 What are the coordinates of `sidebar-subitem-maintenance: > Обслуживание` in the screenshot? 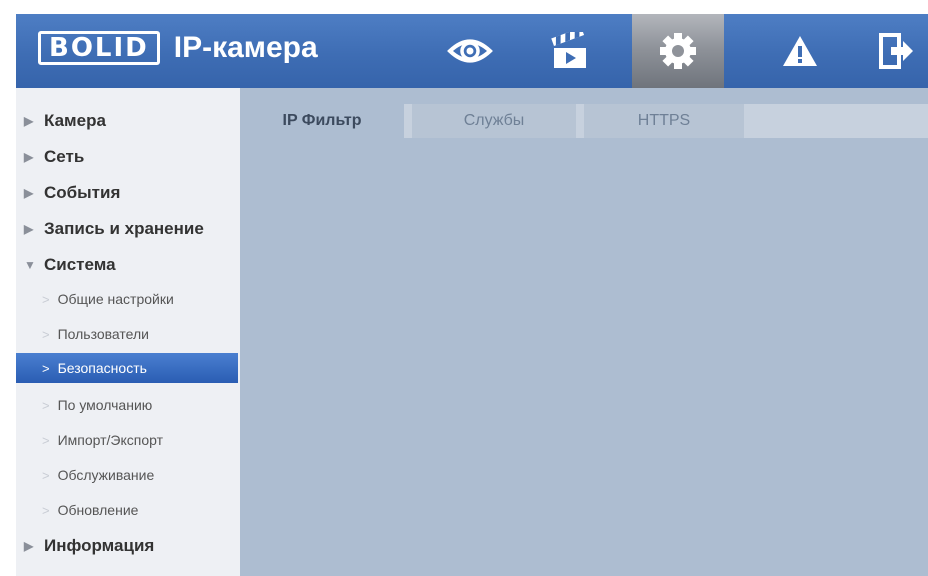 It's located at (127, 475).